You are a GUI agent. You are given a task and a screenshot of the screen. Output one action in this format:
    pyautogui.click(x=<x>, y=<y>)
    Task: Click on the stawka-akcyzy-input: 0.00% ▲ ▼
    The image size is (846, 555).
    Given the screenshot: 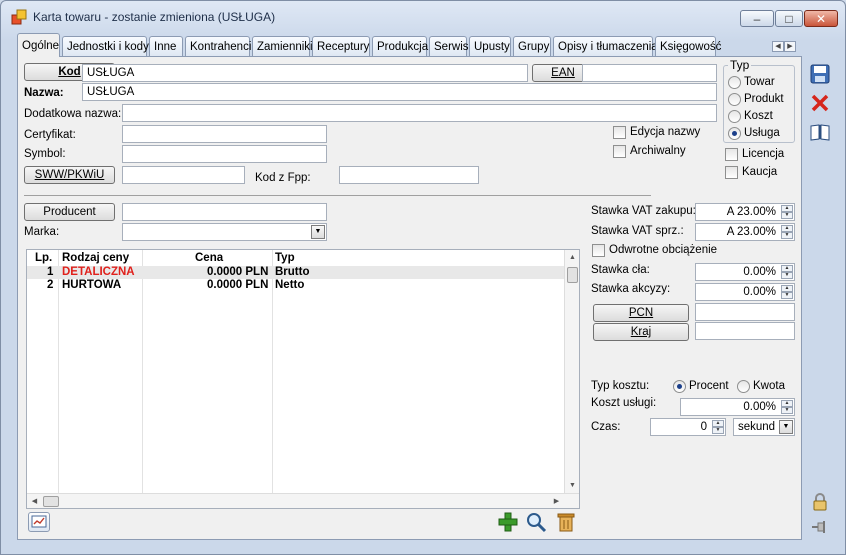 What is the action you would take?
    pyautogui.click(x=745, y=292)
    